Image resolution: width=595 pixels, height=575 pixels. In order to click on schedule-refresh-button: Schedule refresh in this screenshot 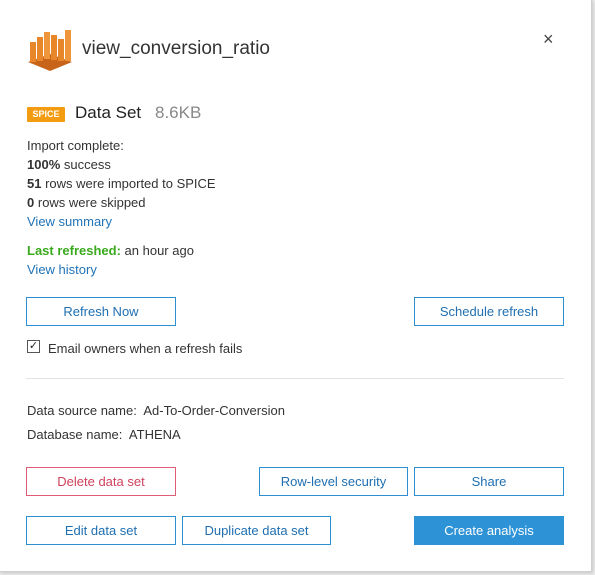, I will do `click(489, 311)`.